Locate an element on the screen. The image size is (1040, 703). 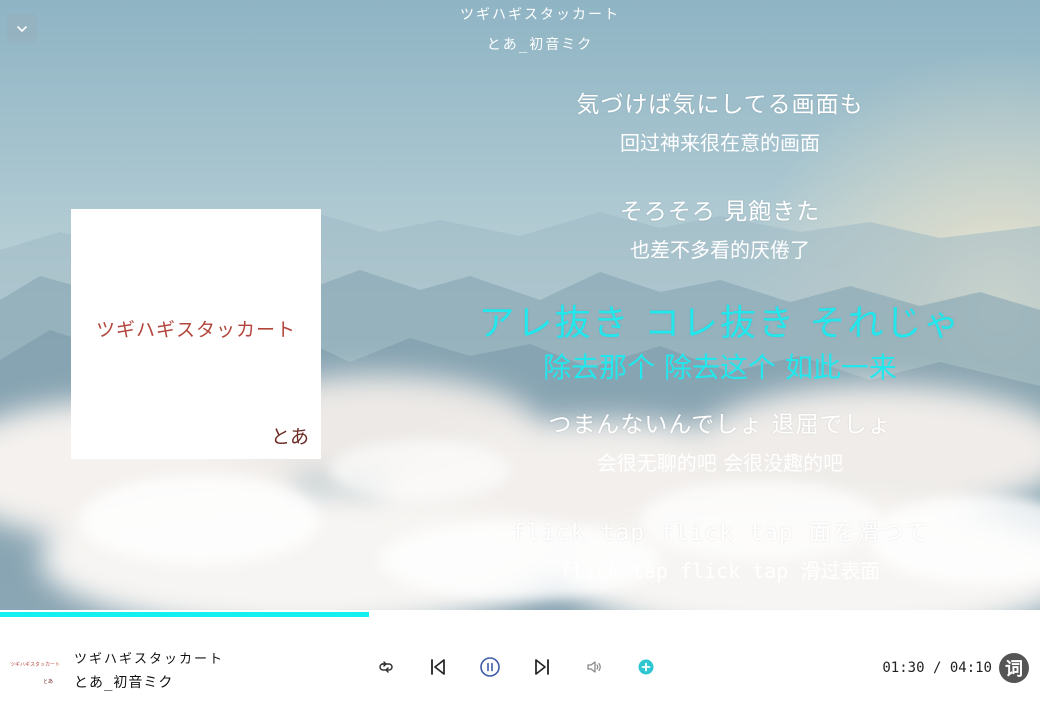
now-playing-artist: とあ_初音ミク is located at coordinates (540, 45).